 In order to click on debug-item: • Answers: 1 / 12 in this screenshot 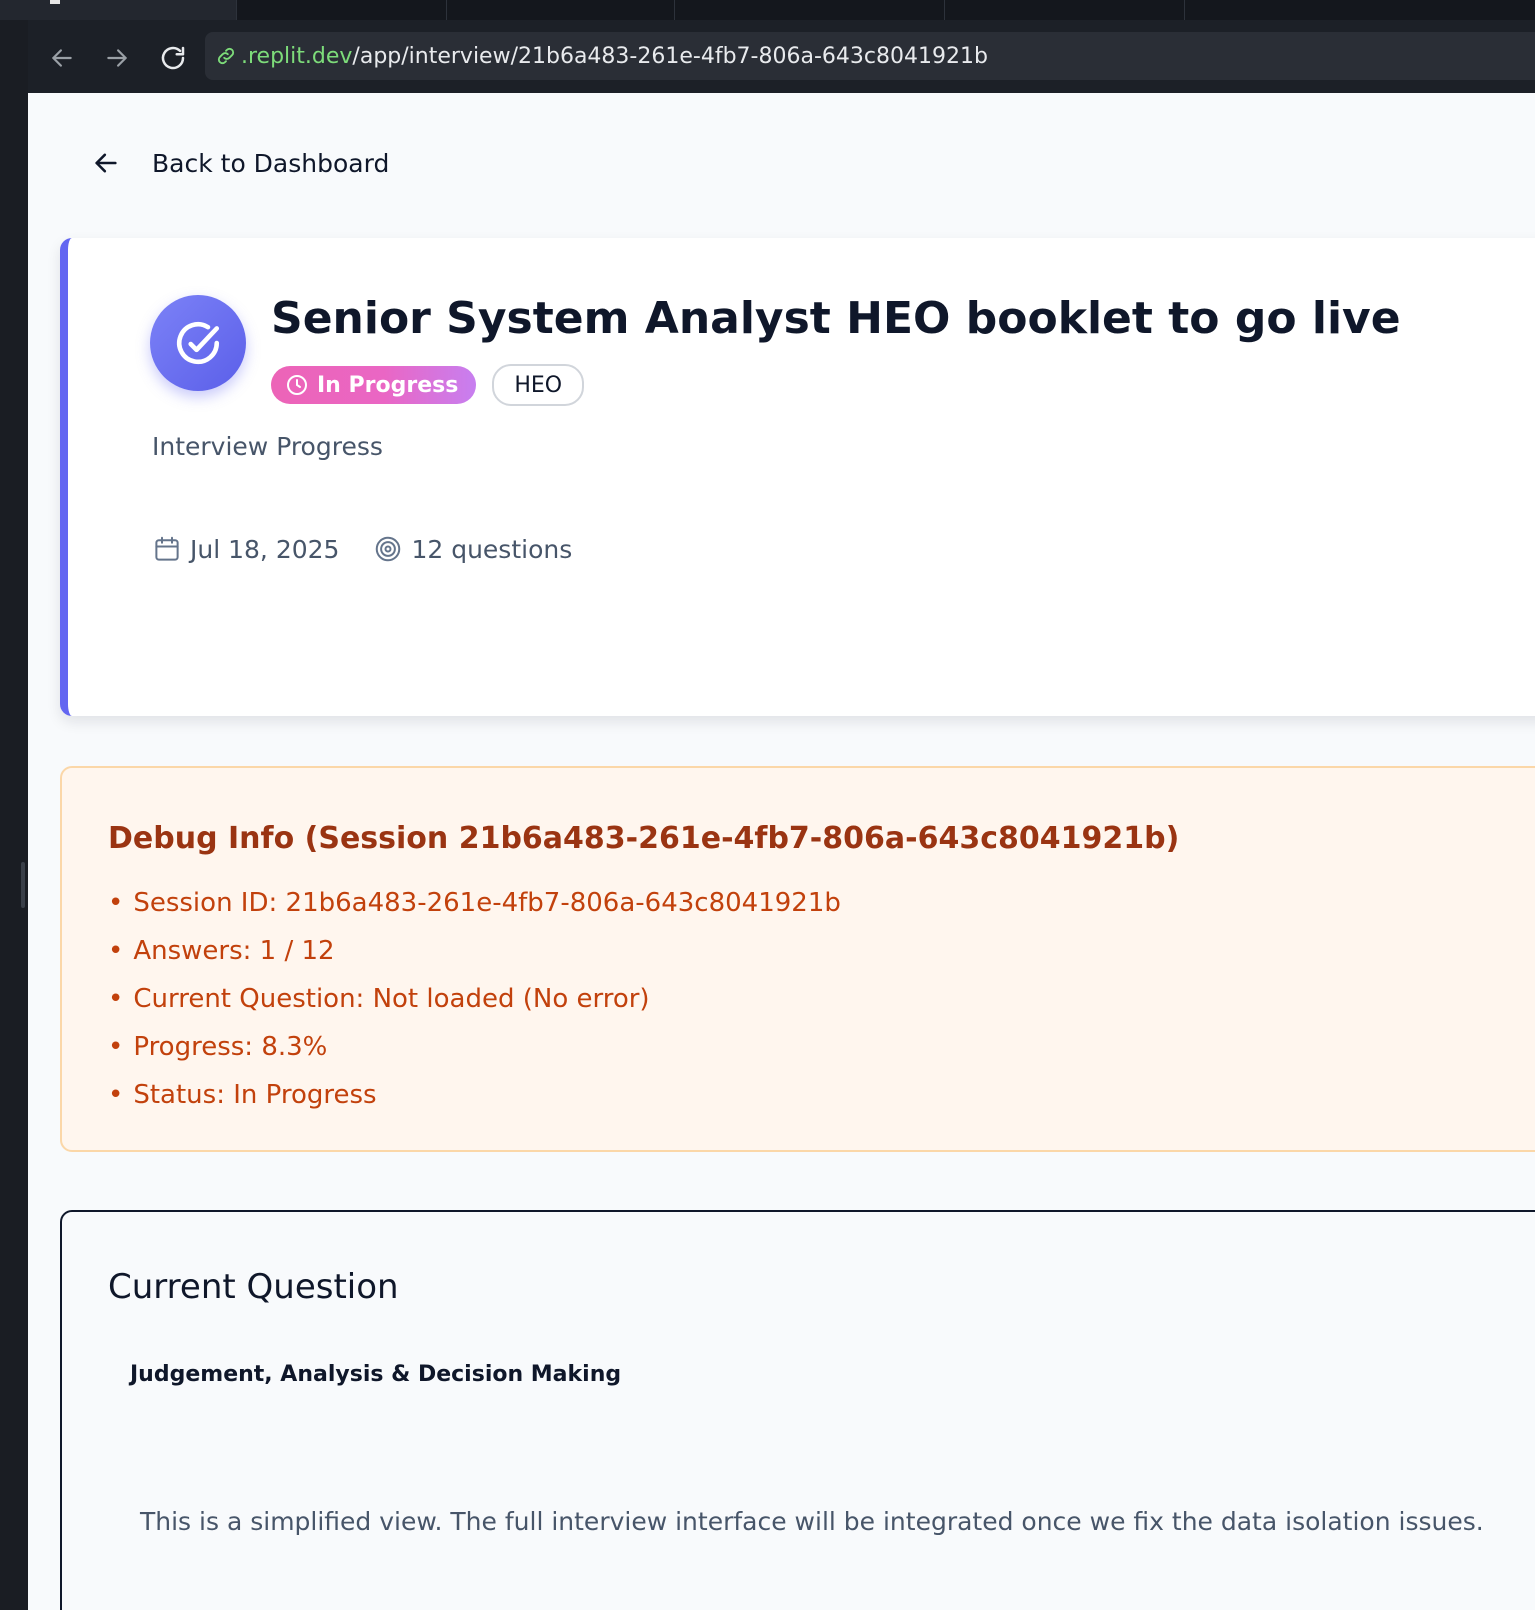, I will do `click(221, 951)`.